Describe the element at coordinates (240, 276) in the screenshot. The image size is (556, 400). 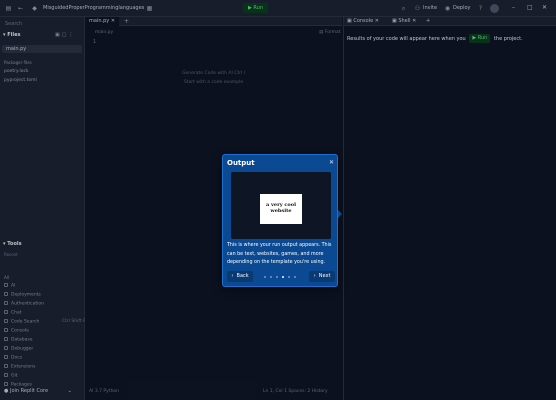
I see `back-button: ‹ Back` at that location.